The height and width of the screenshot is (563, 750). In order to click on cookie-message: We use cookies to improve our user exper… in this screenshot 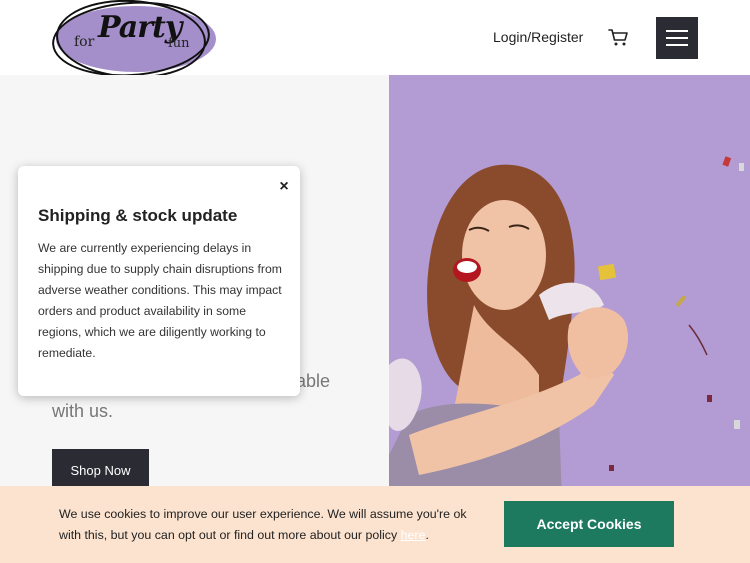, I will do `click(269, 525)`.